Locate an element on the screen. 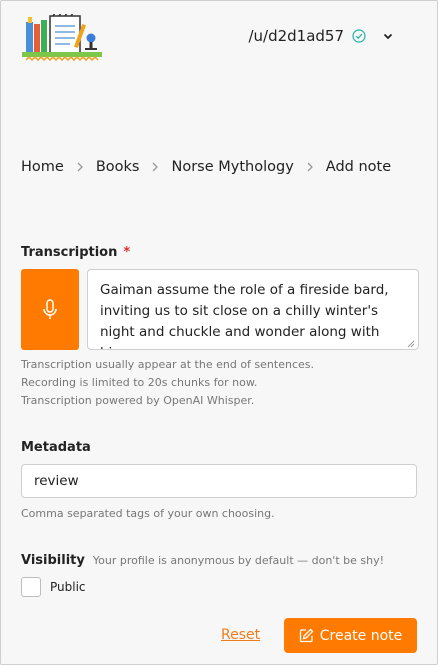  chevron-down-icon is located at coordinates (388, 36).